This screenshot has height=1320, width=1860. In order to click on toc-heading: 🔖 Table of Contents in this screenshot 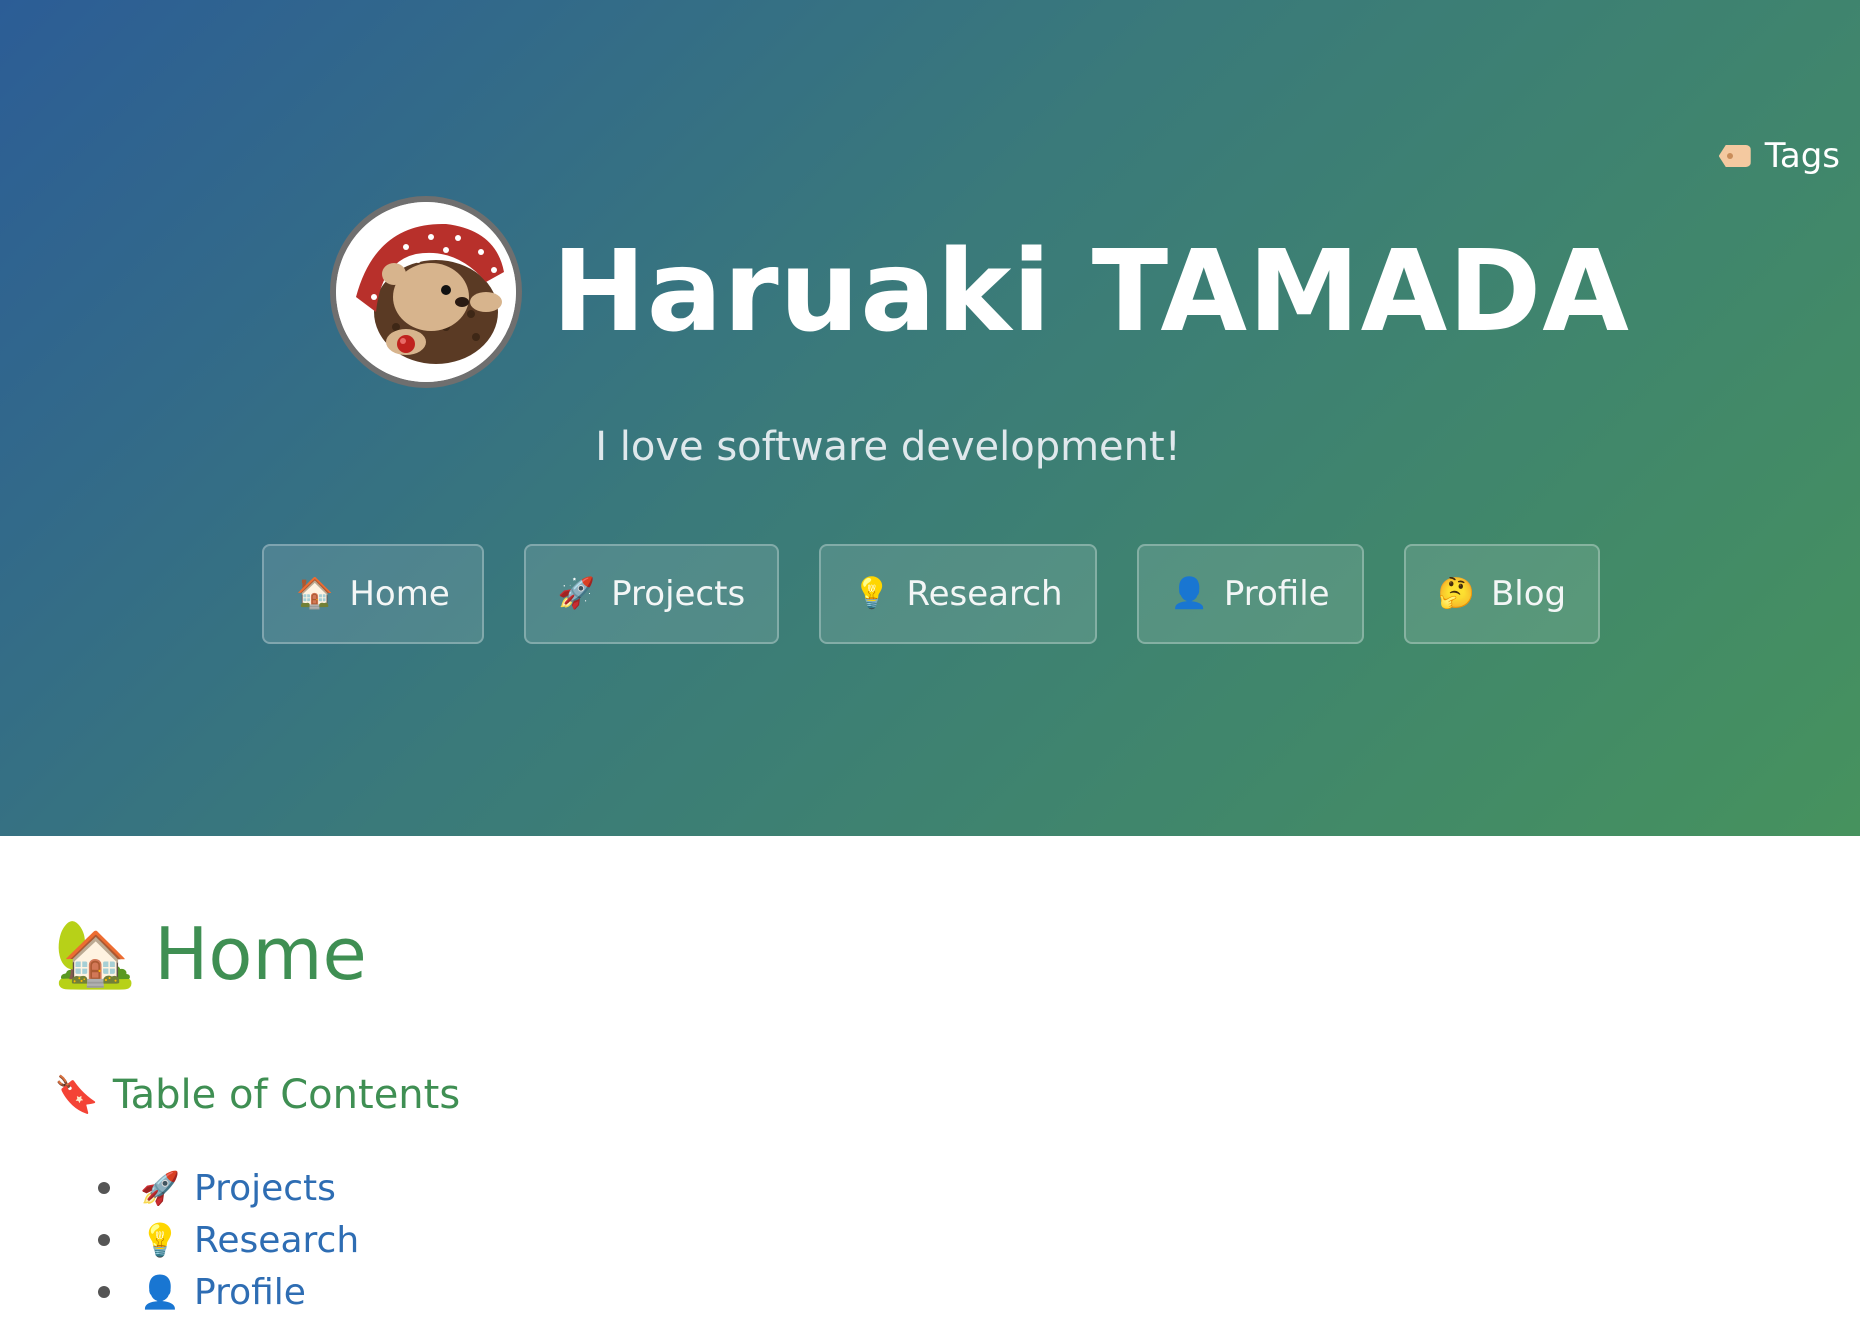, I will do `click(257, 1095)`.